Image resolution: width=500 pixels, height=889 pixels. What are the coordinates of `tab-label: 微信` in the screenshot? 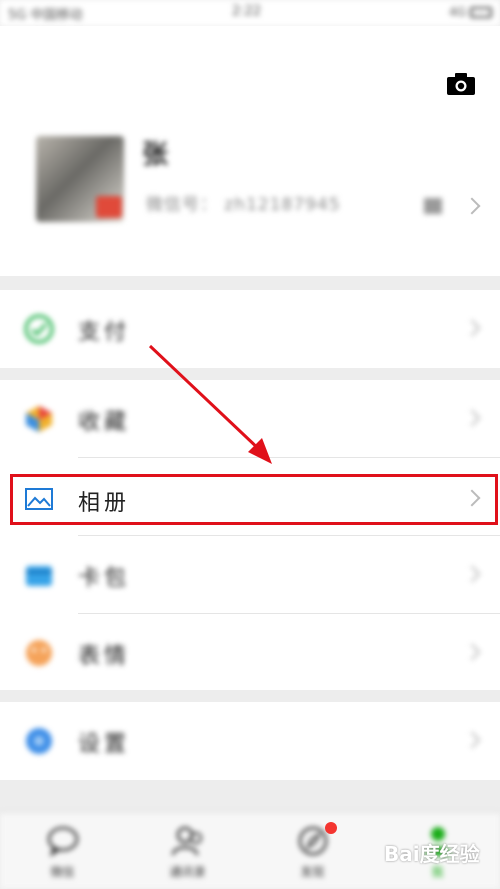 It's located at (62, 872).